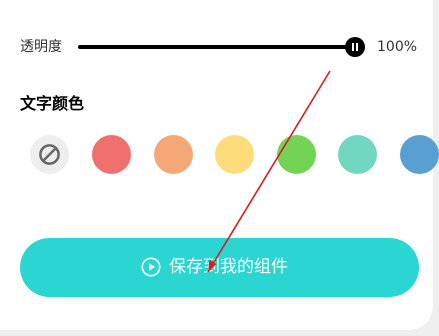 The height and width of the screenshot is (336, 439). What do you see at coordinates (151, 267) in the screenshot?
I see `play-circle-icon` at bounding box center [151, 267].